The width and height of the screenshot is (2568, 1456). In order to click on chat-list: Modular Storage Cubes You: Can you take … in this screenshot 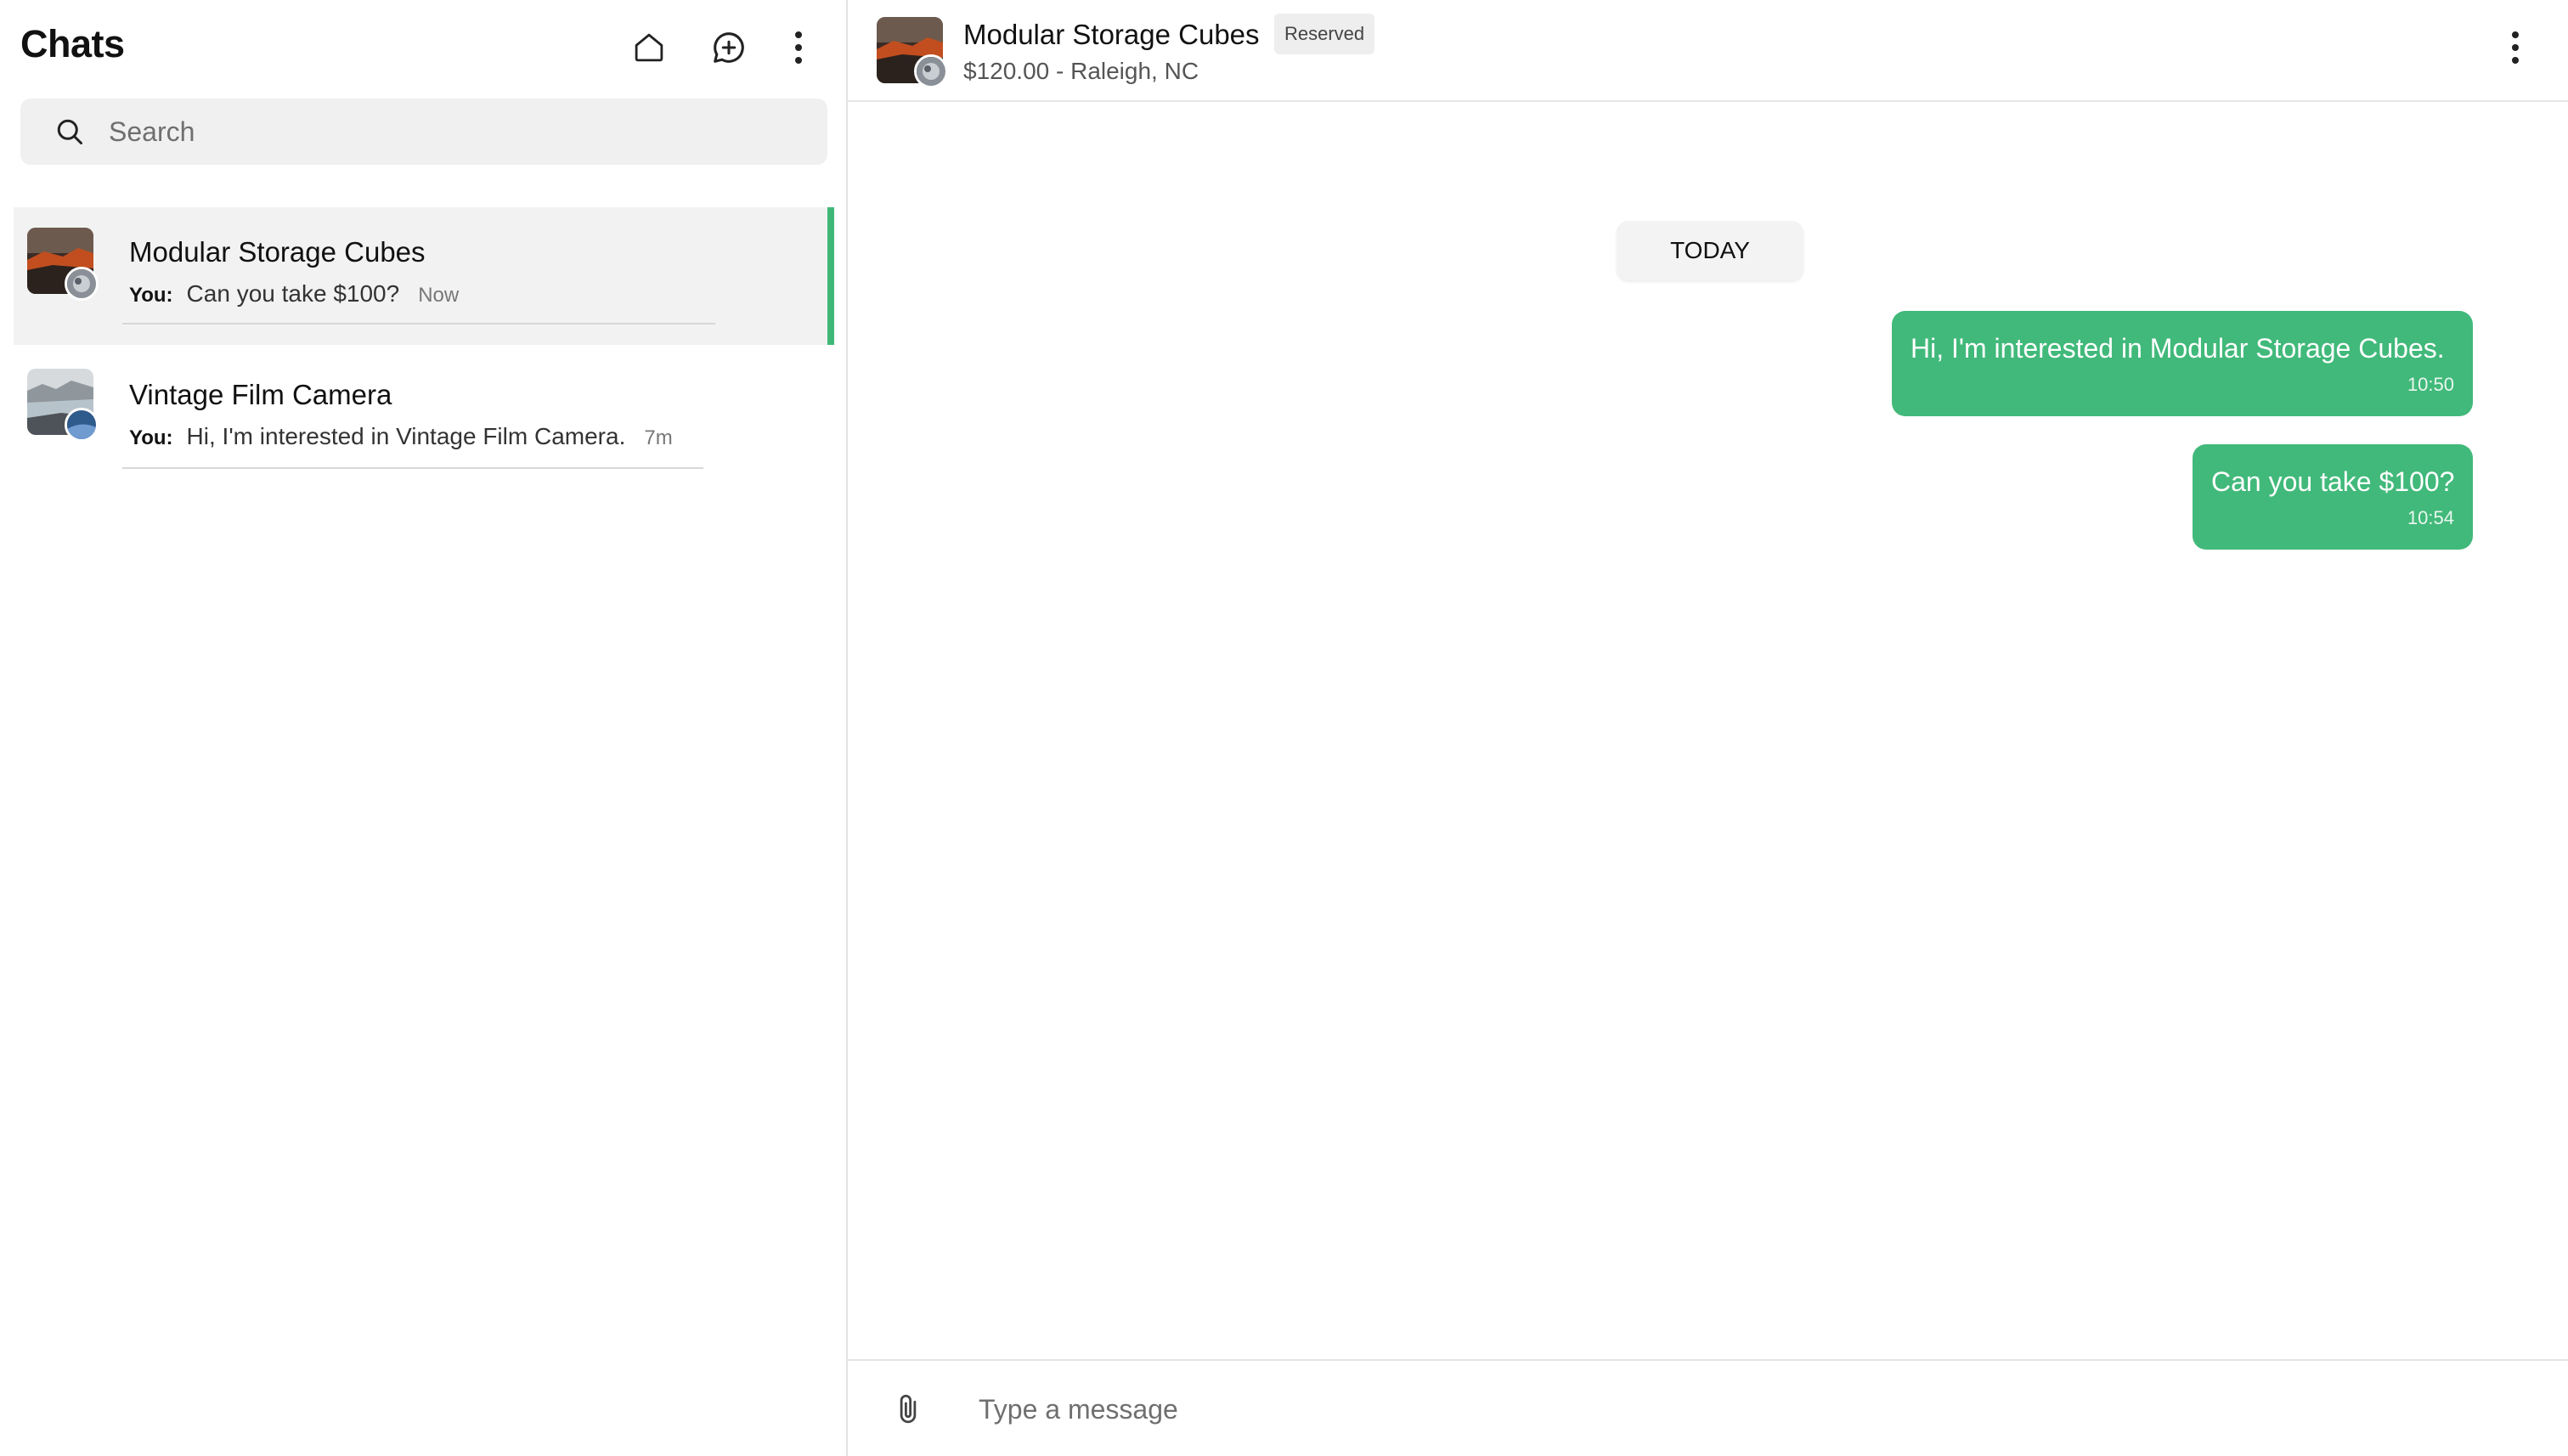, I will do `click(424, 353)`.